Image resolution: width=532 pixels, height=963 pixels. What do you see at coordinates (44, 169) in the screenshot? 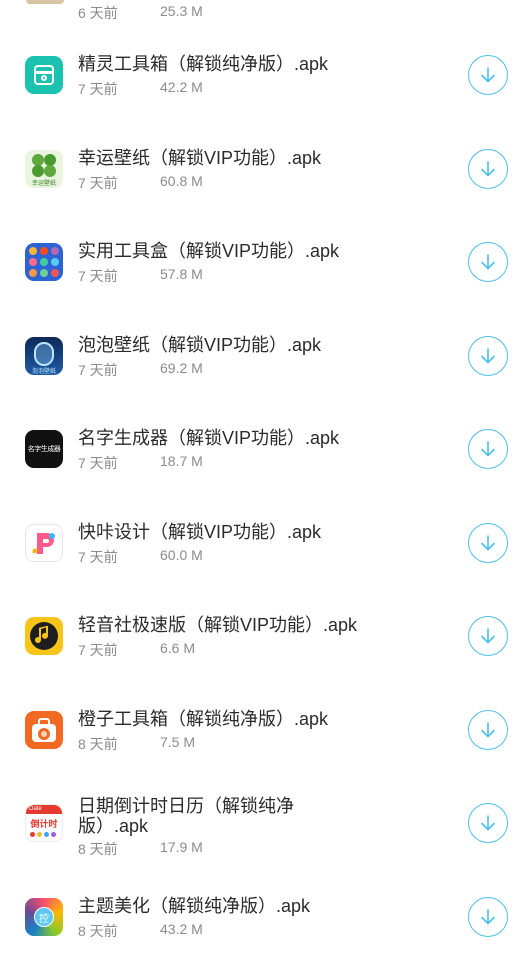
I see `clover-wallpaper-icon: 幸运壁纸` at bounding box center [44, 169].